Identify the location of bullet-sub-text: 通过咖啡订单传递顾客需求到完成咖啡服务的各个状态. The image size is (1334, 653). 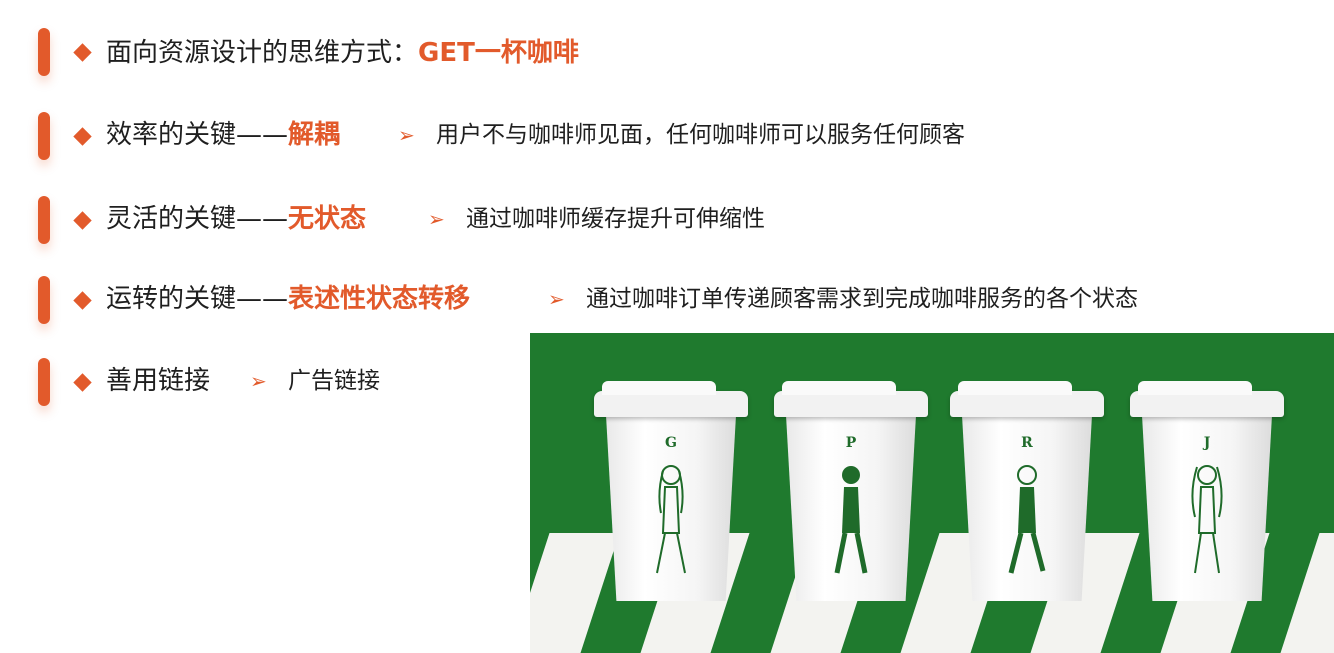
(862, 299).